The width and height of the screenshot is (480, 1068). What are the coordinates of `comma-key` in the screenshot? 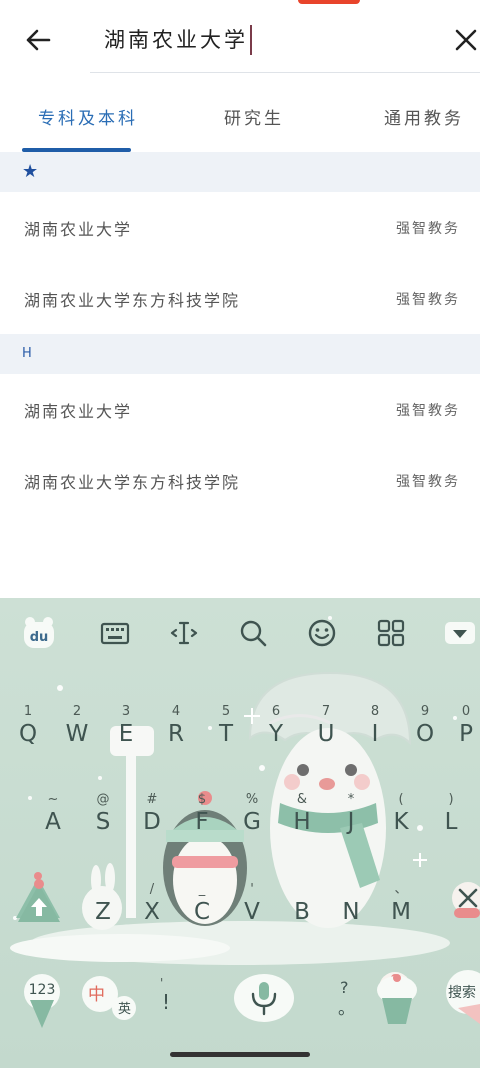 It's located at (397, 998).